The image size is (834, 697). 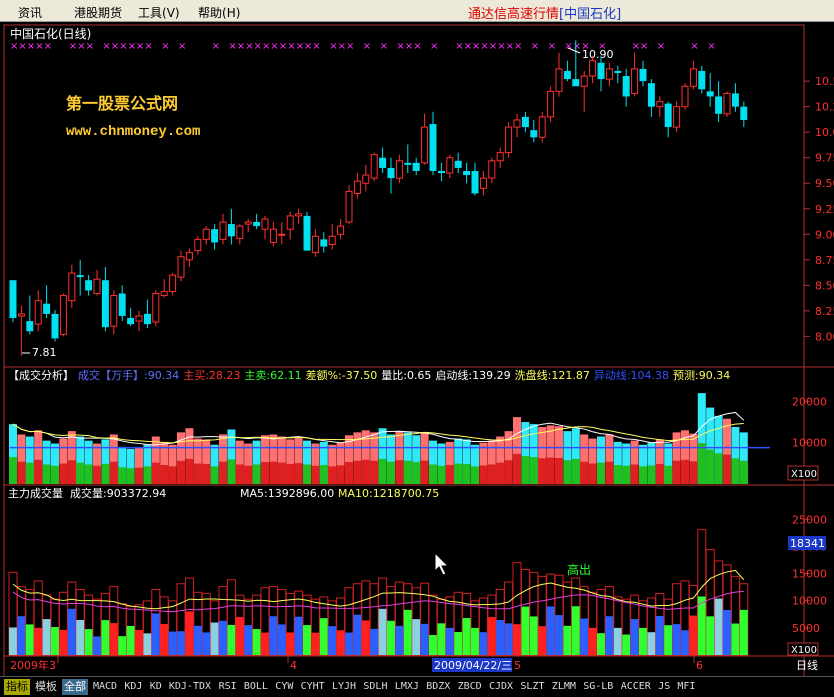 I want to click on indicator-tab-macd: MACD, so click(x=105, y=687).